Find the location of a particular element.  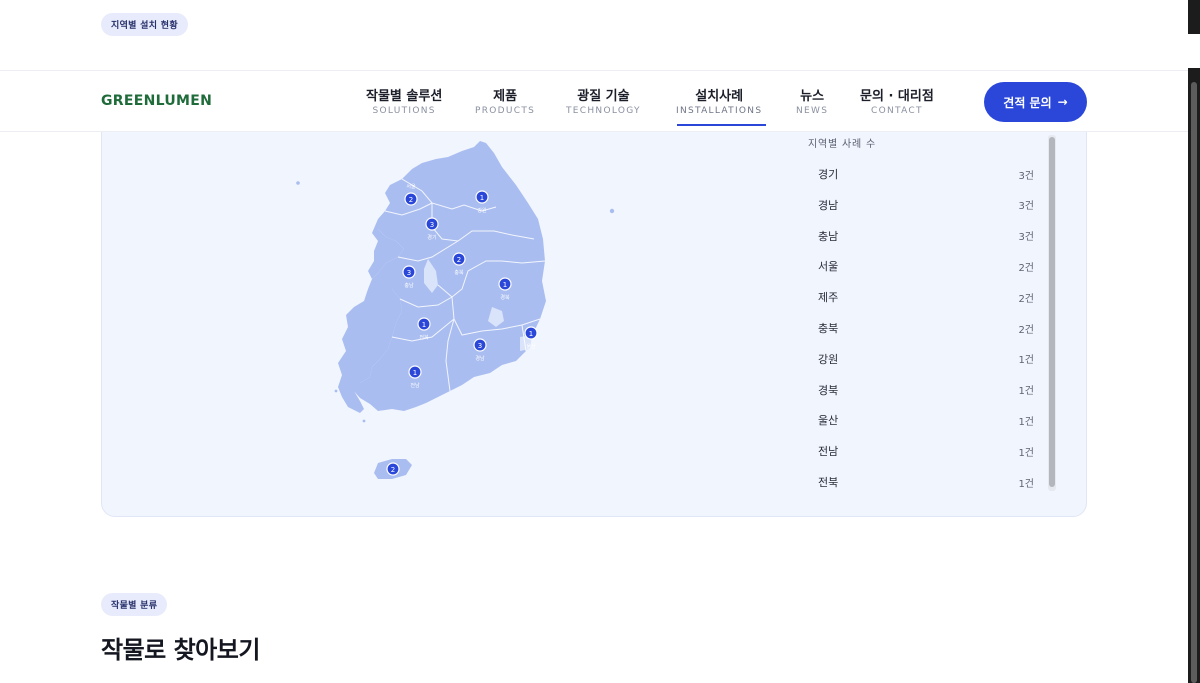

nav-item-technology: 광질 기술 TECHNOLOGY is located at coordinates (603, 100).